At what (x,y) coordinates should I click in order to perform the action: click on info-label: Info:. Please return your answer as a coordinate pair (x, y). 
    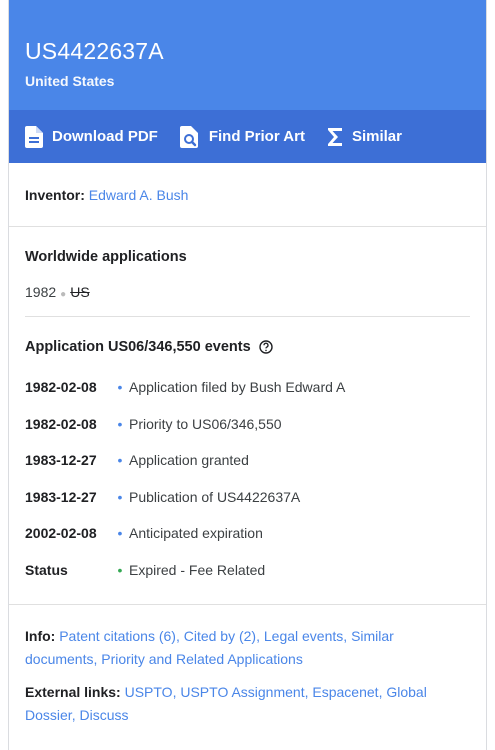
    Looking at the image, I should click on (40, 636).